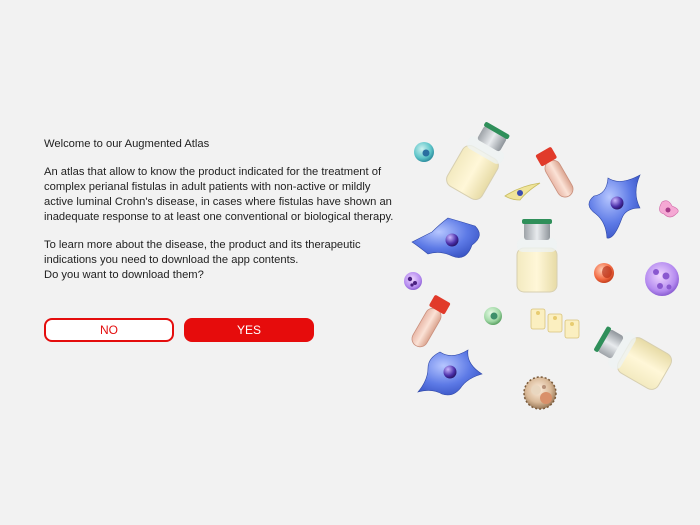  What do you see at coordinates (413, 281) in the screenshot?
I see `eosinophil-icon` at bounding box center [413, 281].